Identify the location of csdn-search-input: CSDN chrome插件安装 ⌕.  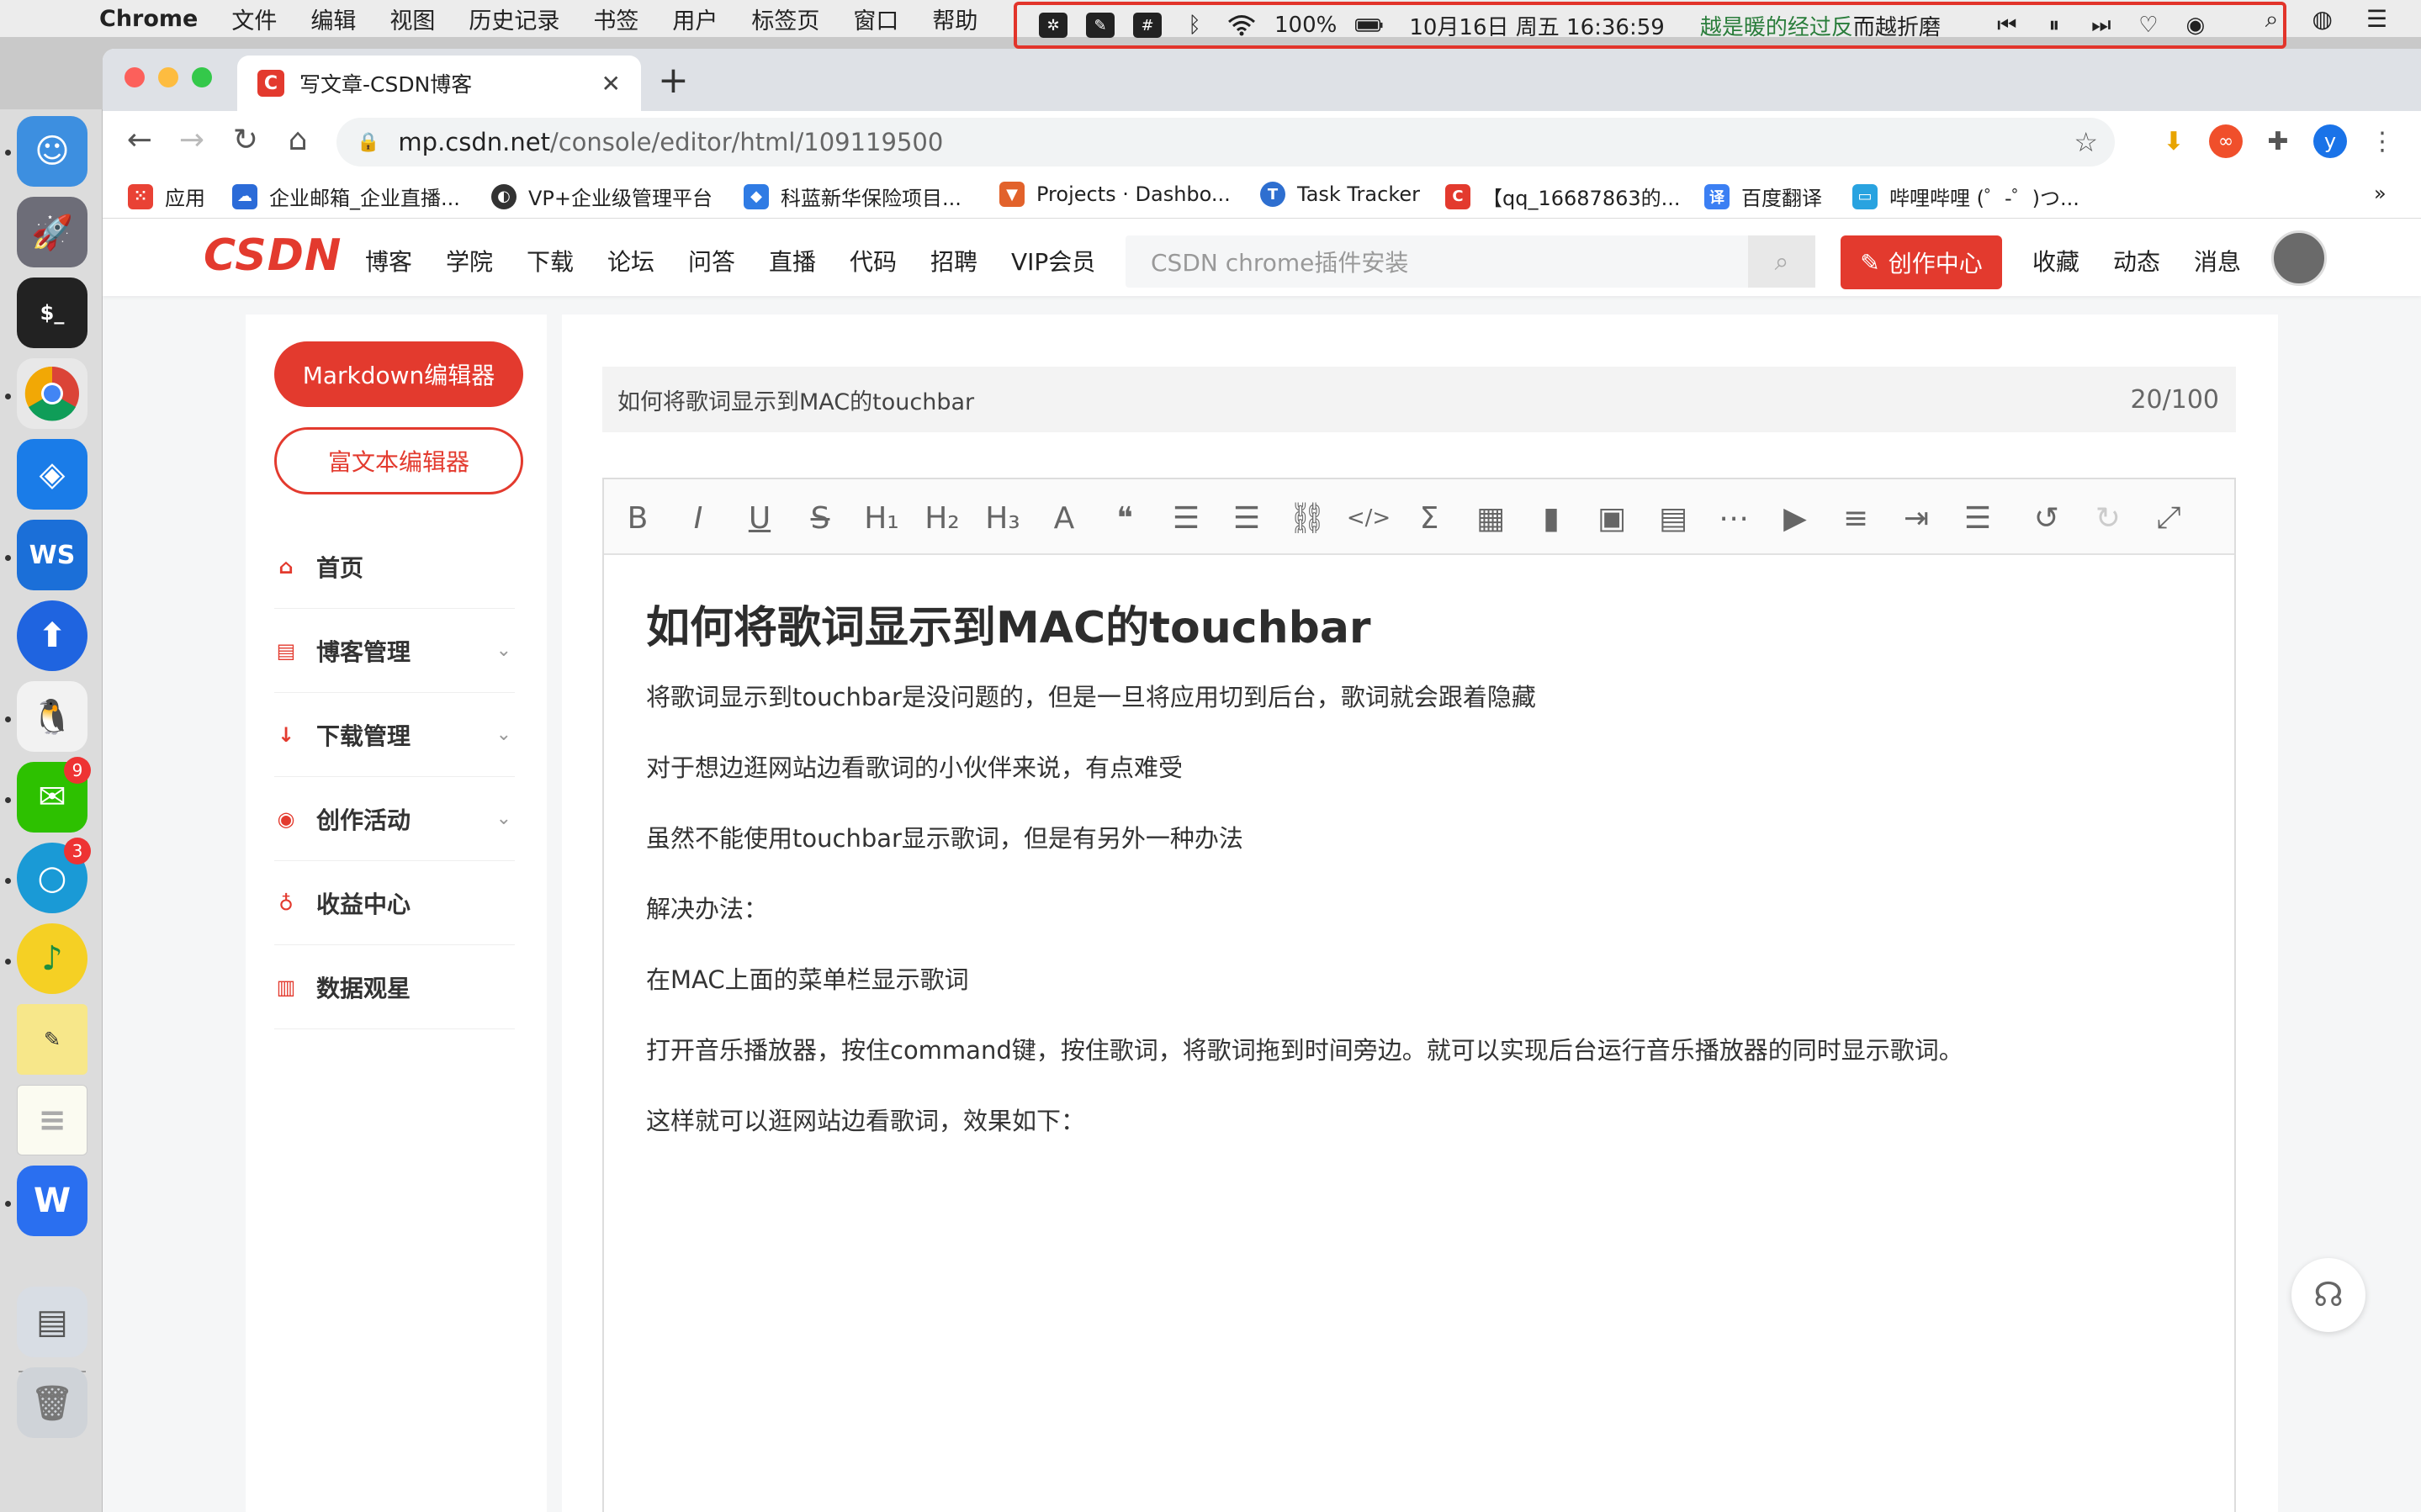
(1471, 261).